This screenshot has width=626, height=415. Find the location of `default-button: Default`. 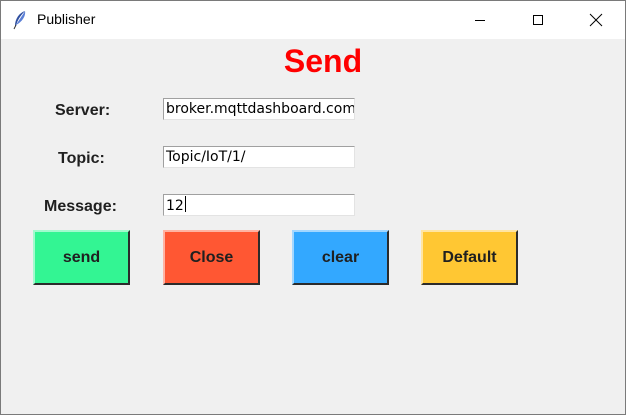

default-button: Default is located at coordinates (469, 257).